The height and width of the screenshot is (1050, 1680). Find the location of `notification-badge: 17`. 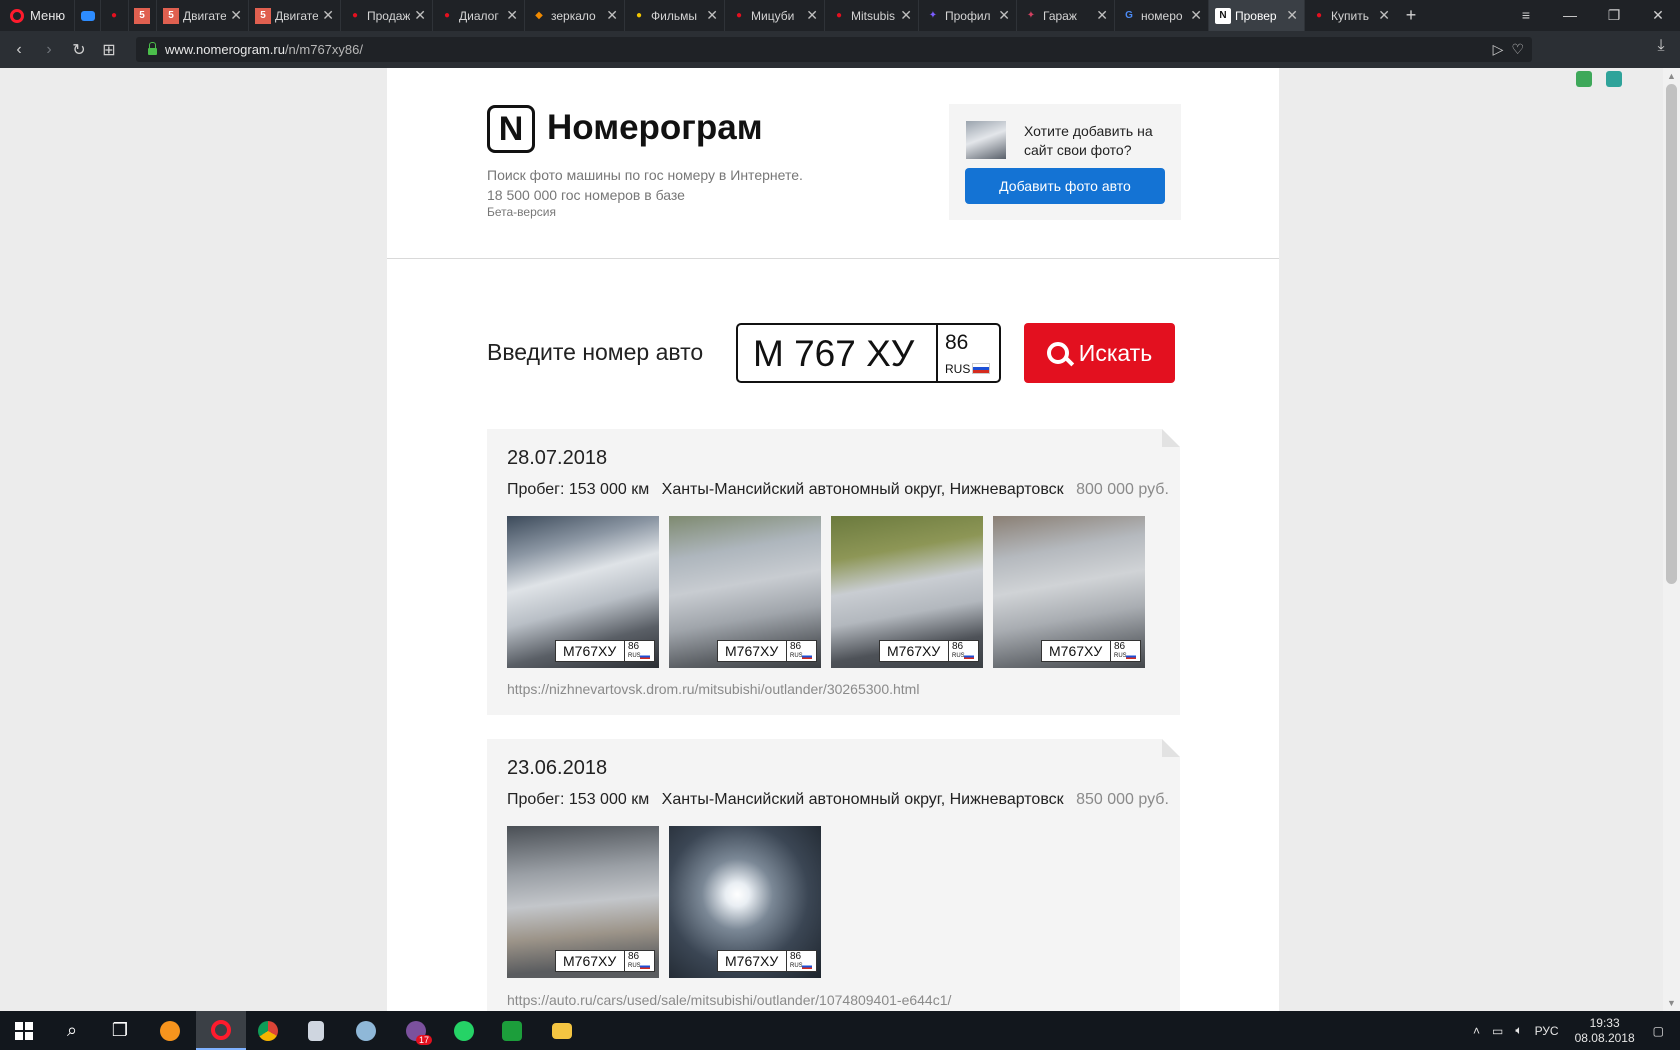

notification-badge: 17 is located at coordinates (423, 1039).